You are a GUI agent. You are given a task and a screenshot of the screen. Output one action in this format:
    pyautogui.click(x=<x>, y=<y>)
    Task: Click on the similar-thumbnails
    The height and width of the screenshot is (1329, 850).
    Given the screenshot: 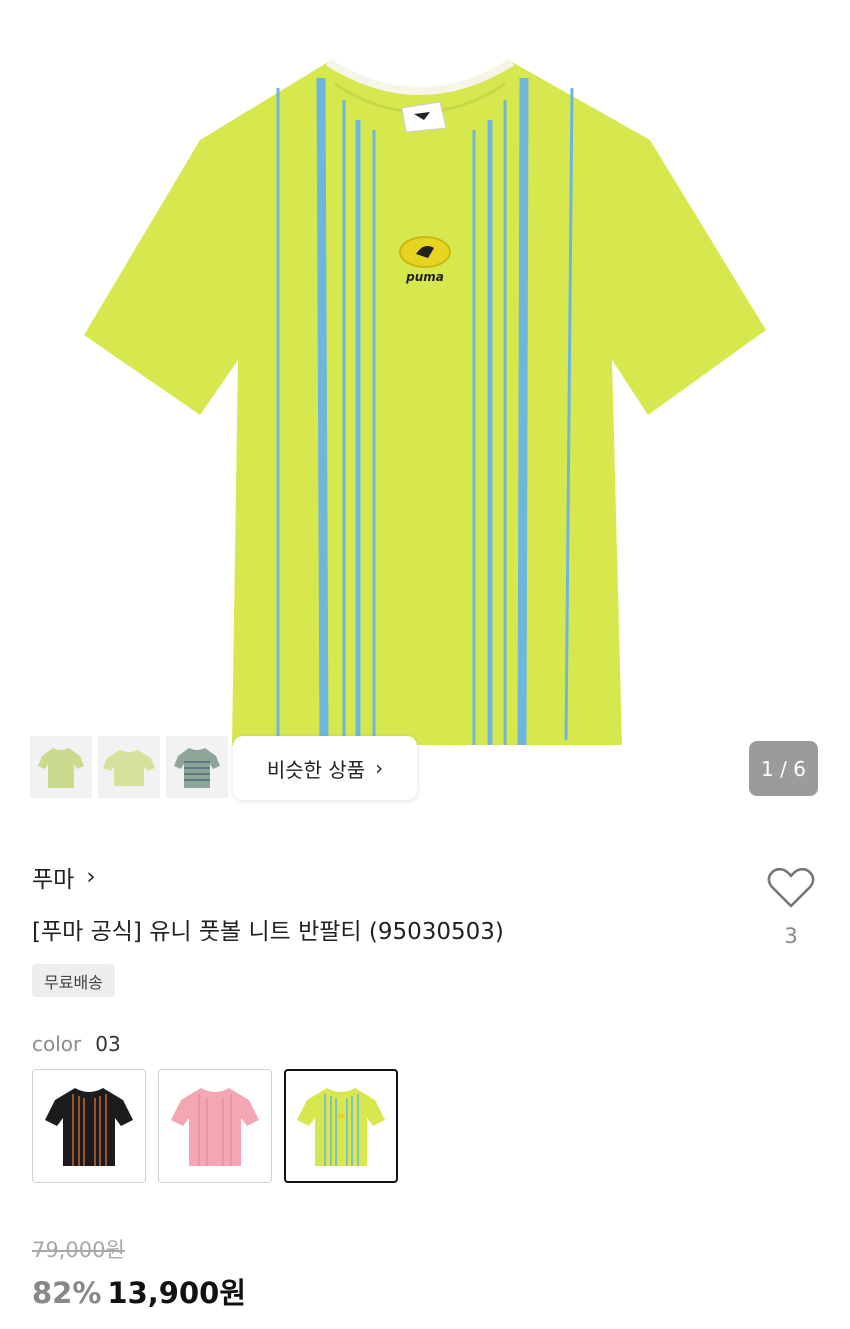 What is the action you would take?
    pyautogui.click(x=129, y=767)
    